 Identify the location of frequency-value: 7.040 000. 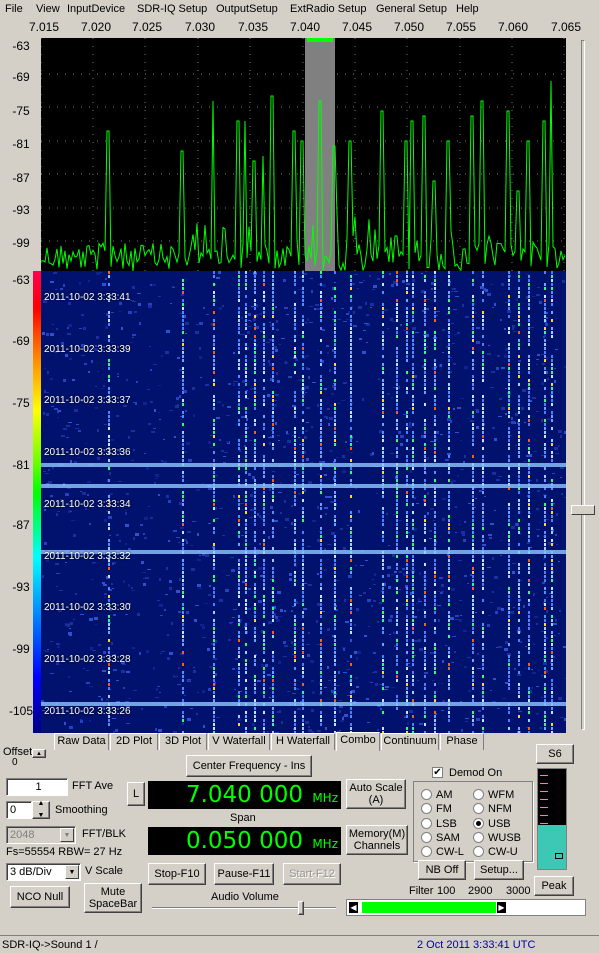
(244, 795).